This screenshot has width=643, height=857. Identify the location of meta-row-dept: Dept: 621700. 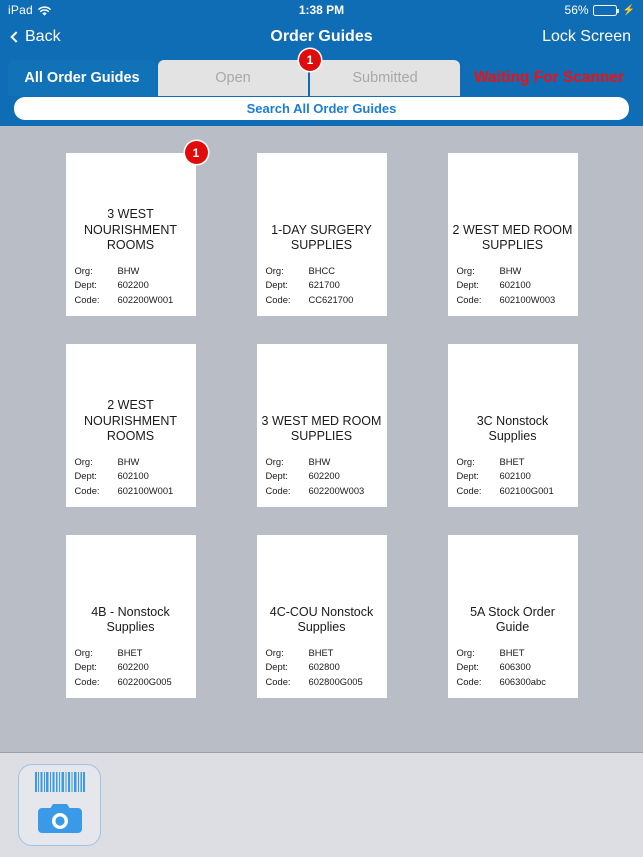
(326, 285).